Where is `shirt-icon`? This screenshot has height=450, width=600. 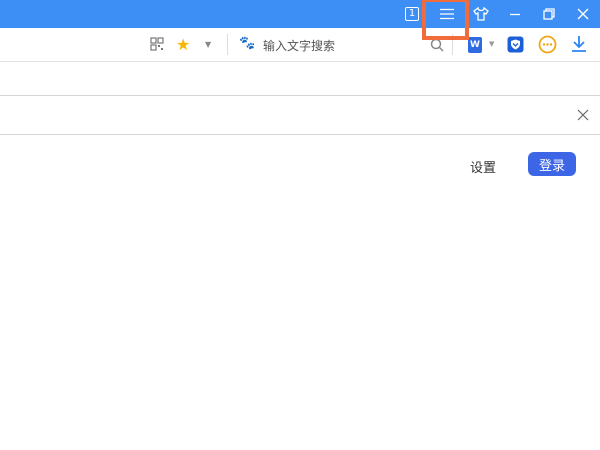 shirt-icon is located at coordinates (481, 14).